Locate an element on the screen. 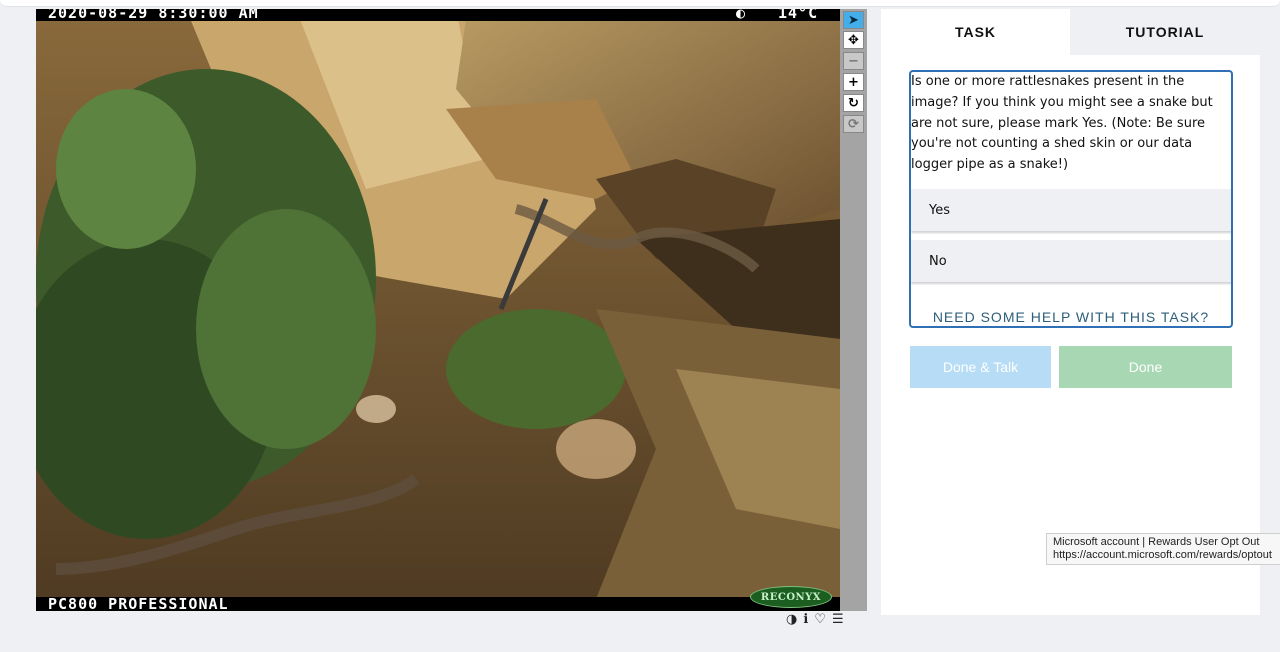 The image size is (1280, 652). done-button: Done is located at coordinates (1145, 367).